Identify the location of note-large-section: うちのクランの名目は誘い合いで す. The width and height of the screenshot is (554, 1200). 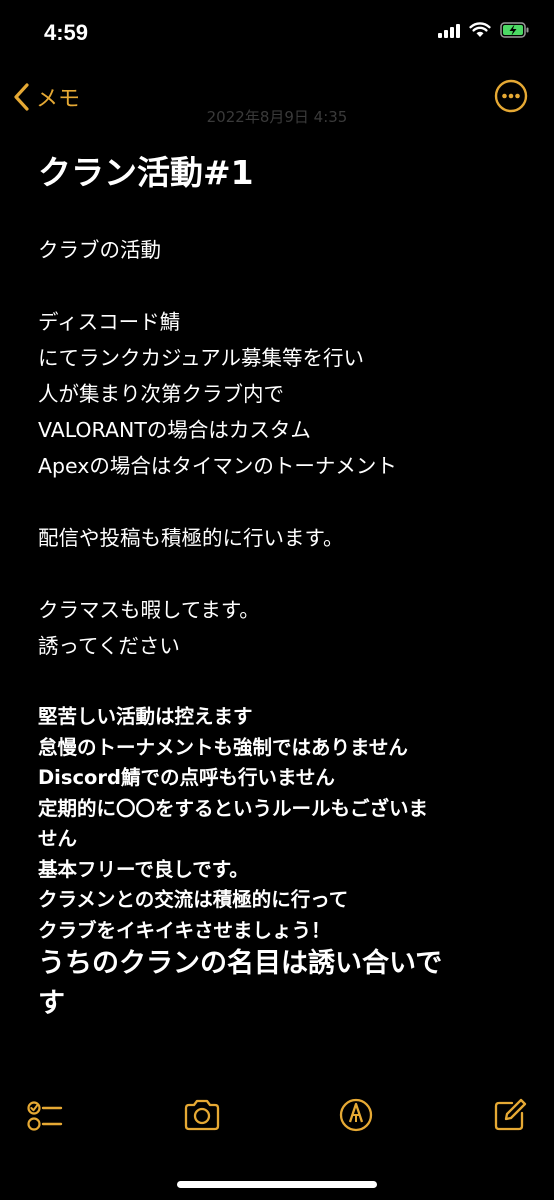
(283, 984).